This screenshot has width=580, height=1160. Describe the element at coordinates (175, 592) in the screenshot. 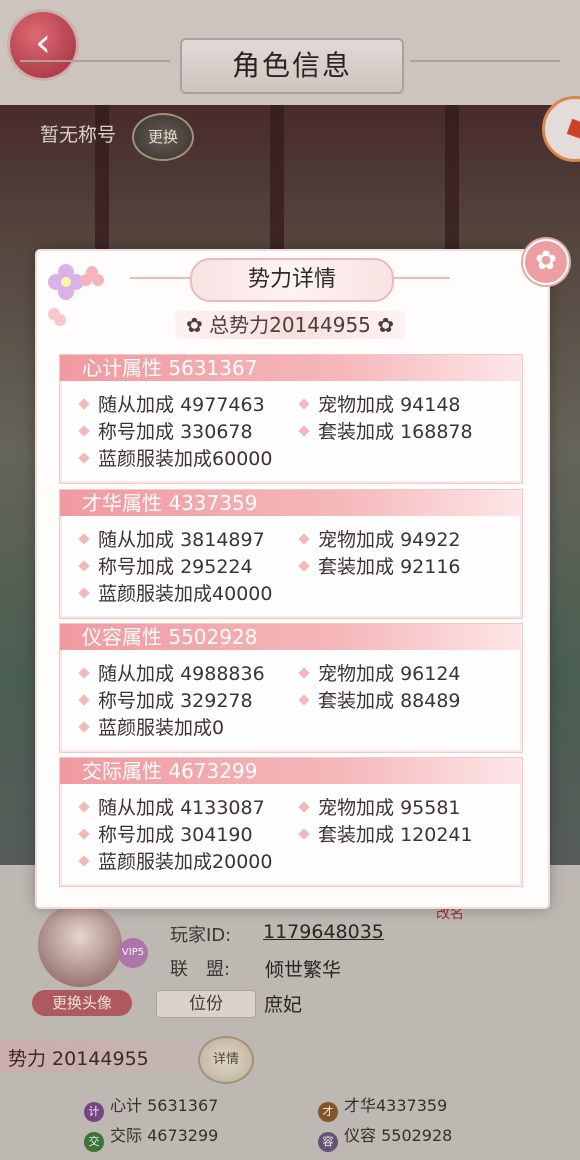

I see `stat-row: 蓝颜服装加成40000` at that location.